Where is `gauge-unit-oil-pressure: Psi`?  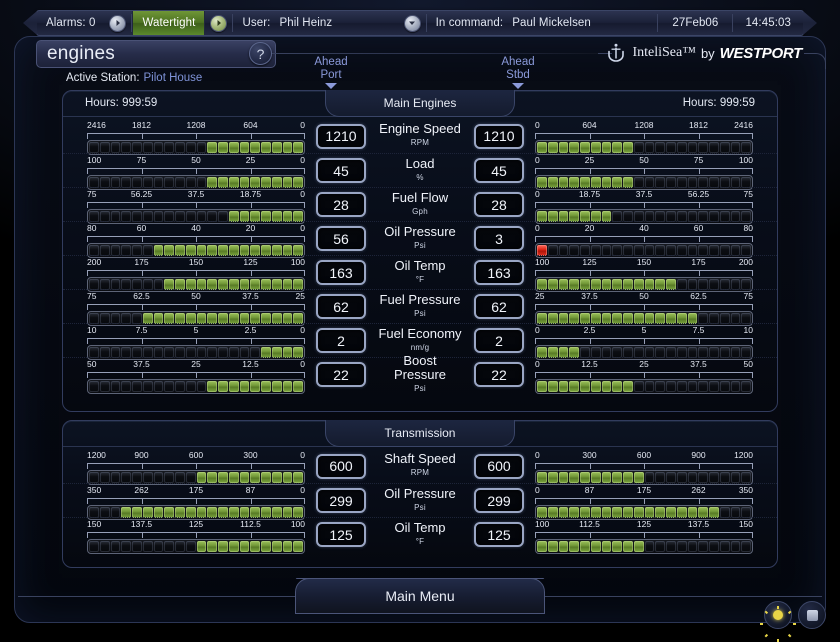 gauge-unit-oil-pressure: Psi is located at coordinates (420, 245).